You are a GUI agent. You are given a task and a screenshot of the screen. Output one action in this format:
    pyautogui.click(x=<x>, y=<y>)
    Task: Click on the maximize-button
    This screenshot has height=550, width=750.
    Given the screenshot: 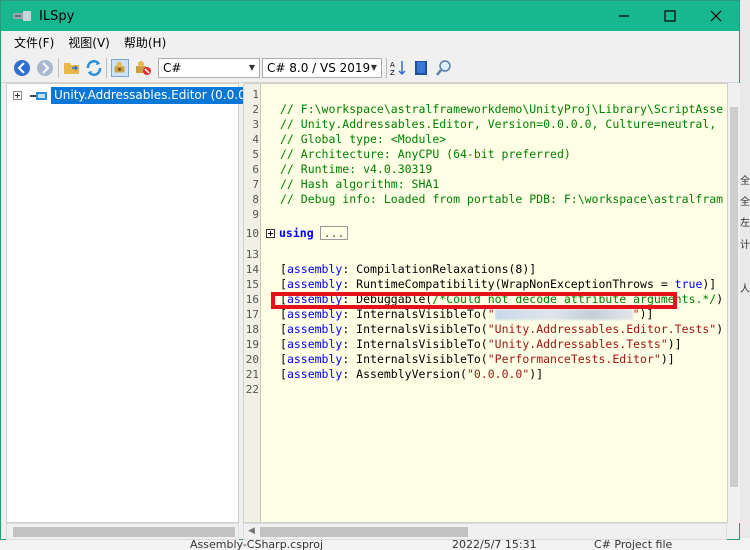 What is the action you would take?
    pyautogui.click(x=670, y=16)
    